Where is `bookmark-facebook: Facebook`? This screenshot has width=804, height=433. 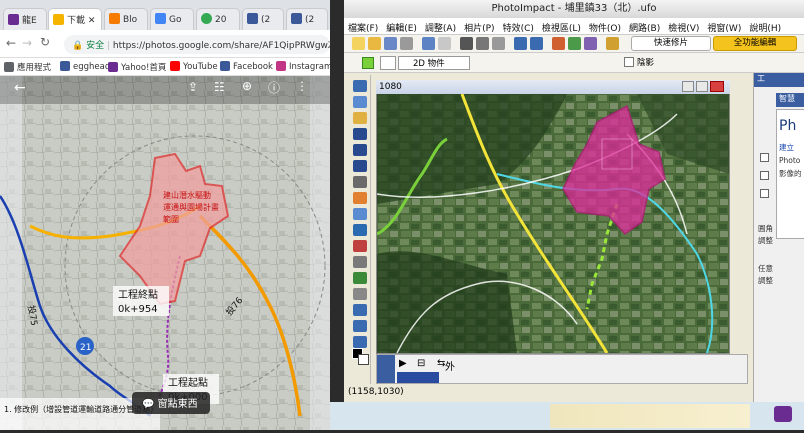
bookmark-facebook: Facebook is located at coordinates (246, 66).